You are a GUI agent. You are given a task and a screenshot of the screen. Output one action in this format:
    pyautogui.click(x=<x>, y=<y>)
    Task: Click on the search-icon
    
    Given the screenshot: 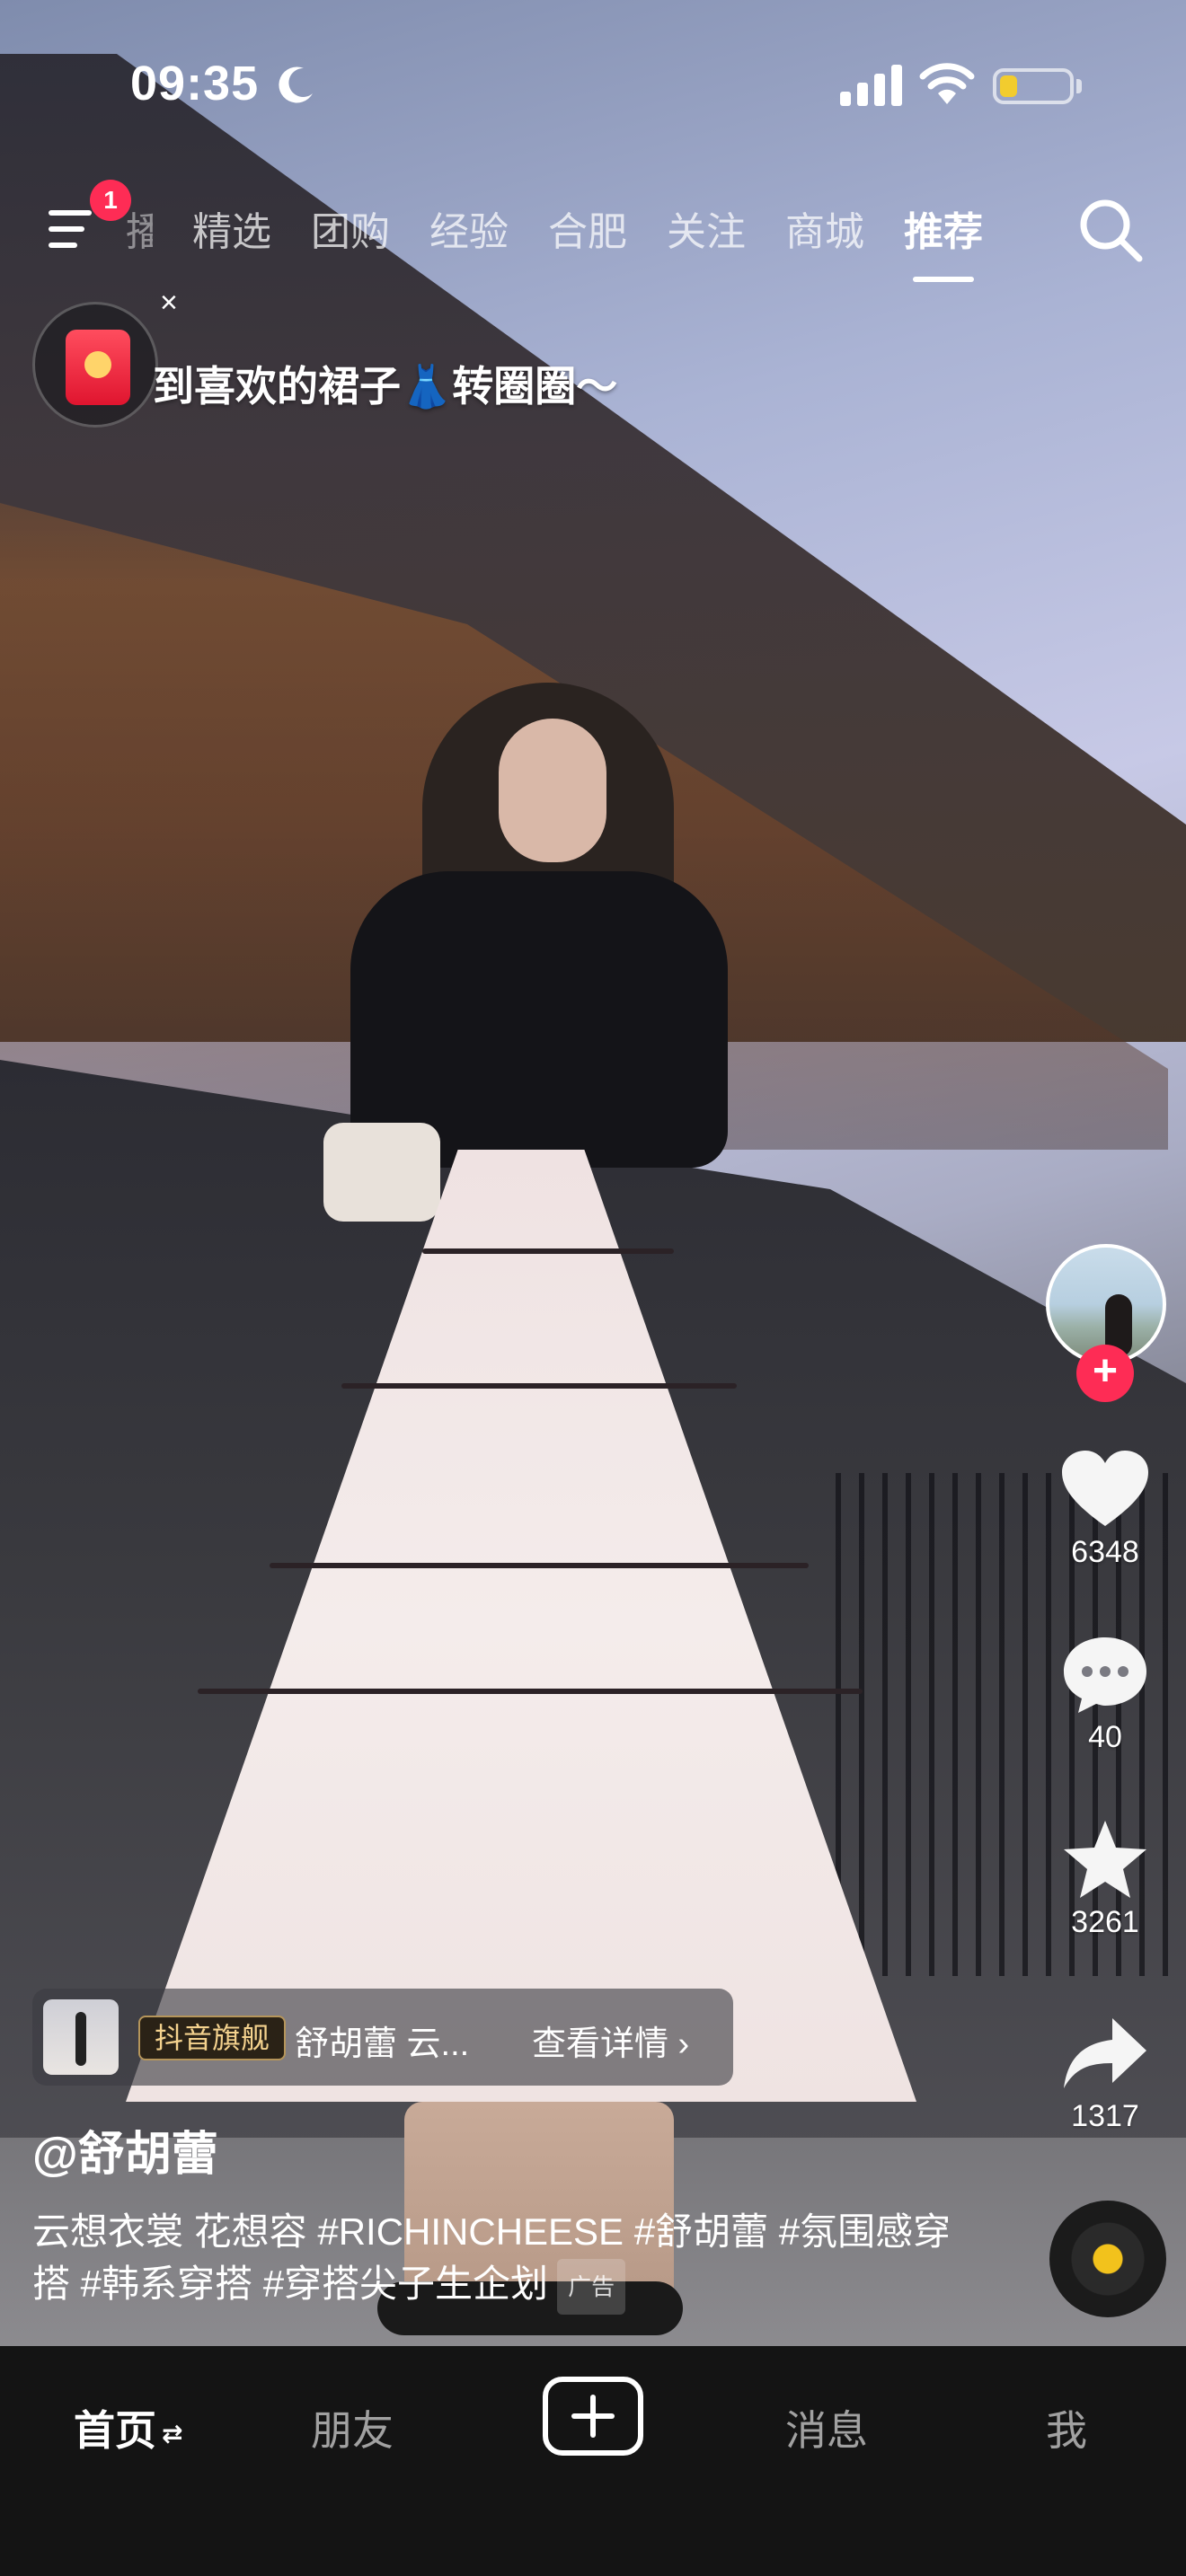 What is the action you would take?
    pyautogui.click(x=1110, y=230)
    